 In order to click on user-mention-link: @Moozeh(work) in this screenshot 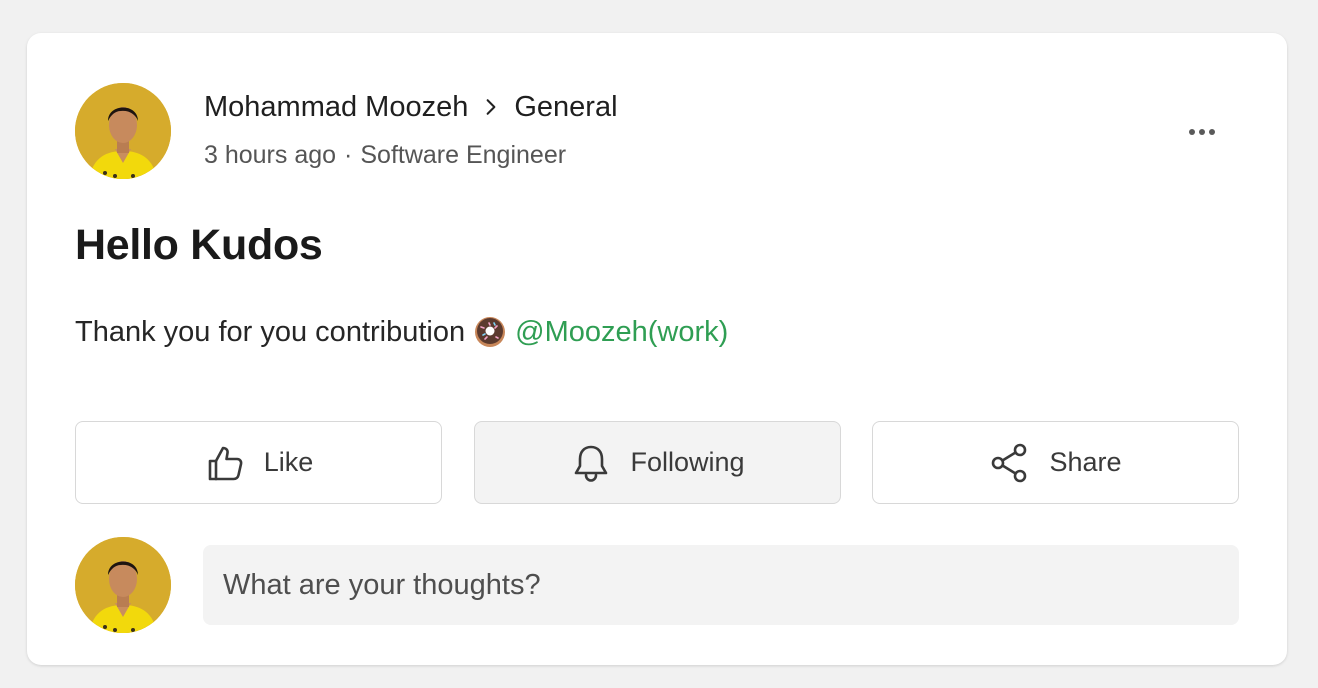, I will do `click(621, 332)`.